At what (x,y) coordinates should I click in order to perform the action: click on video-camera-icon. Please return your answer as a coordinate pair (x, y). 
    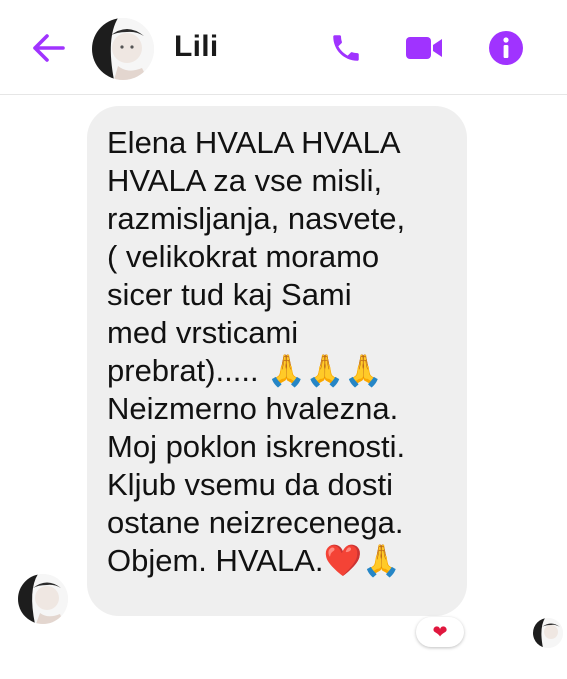
    Looking at the image, I should click on (424, 48).